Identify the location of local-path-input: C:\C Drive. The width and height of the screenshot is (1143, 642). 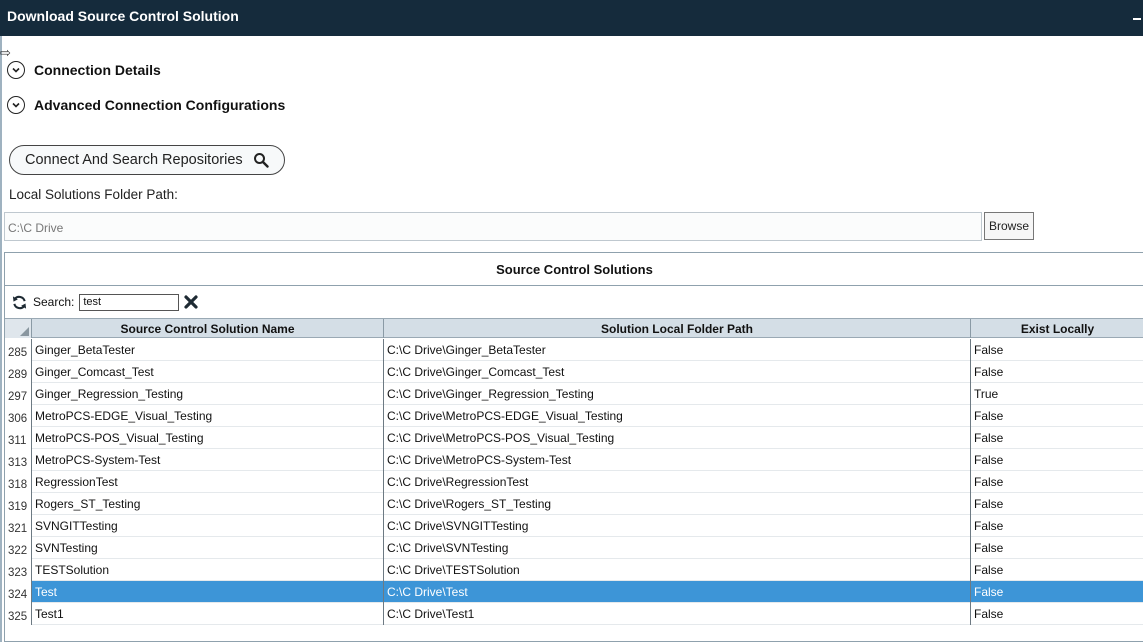
(493, 226).